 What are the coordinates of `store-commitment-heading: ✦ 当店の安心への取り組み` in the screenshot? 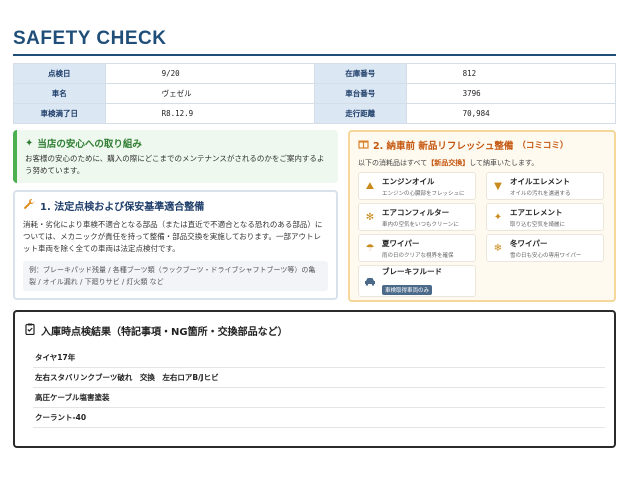 It's located at (177, 143).